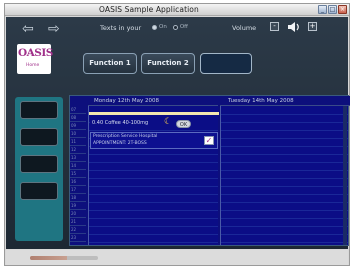  I want to click on close-button: ×, so click(342, 9).